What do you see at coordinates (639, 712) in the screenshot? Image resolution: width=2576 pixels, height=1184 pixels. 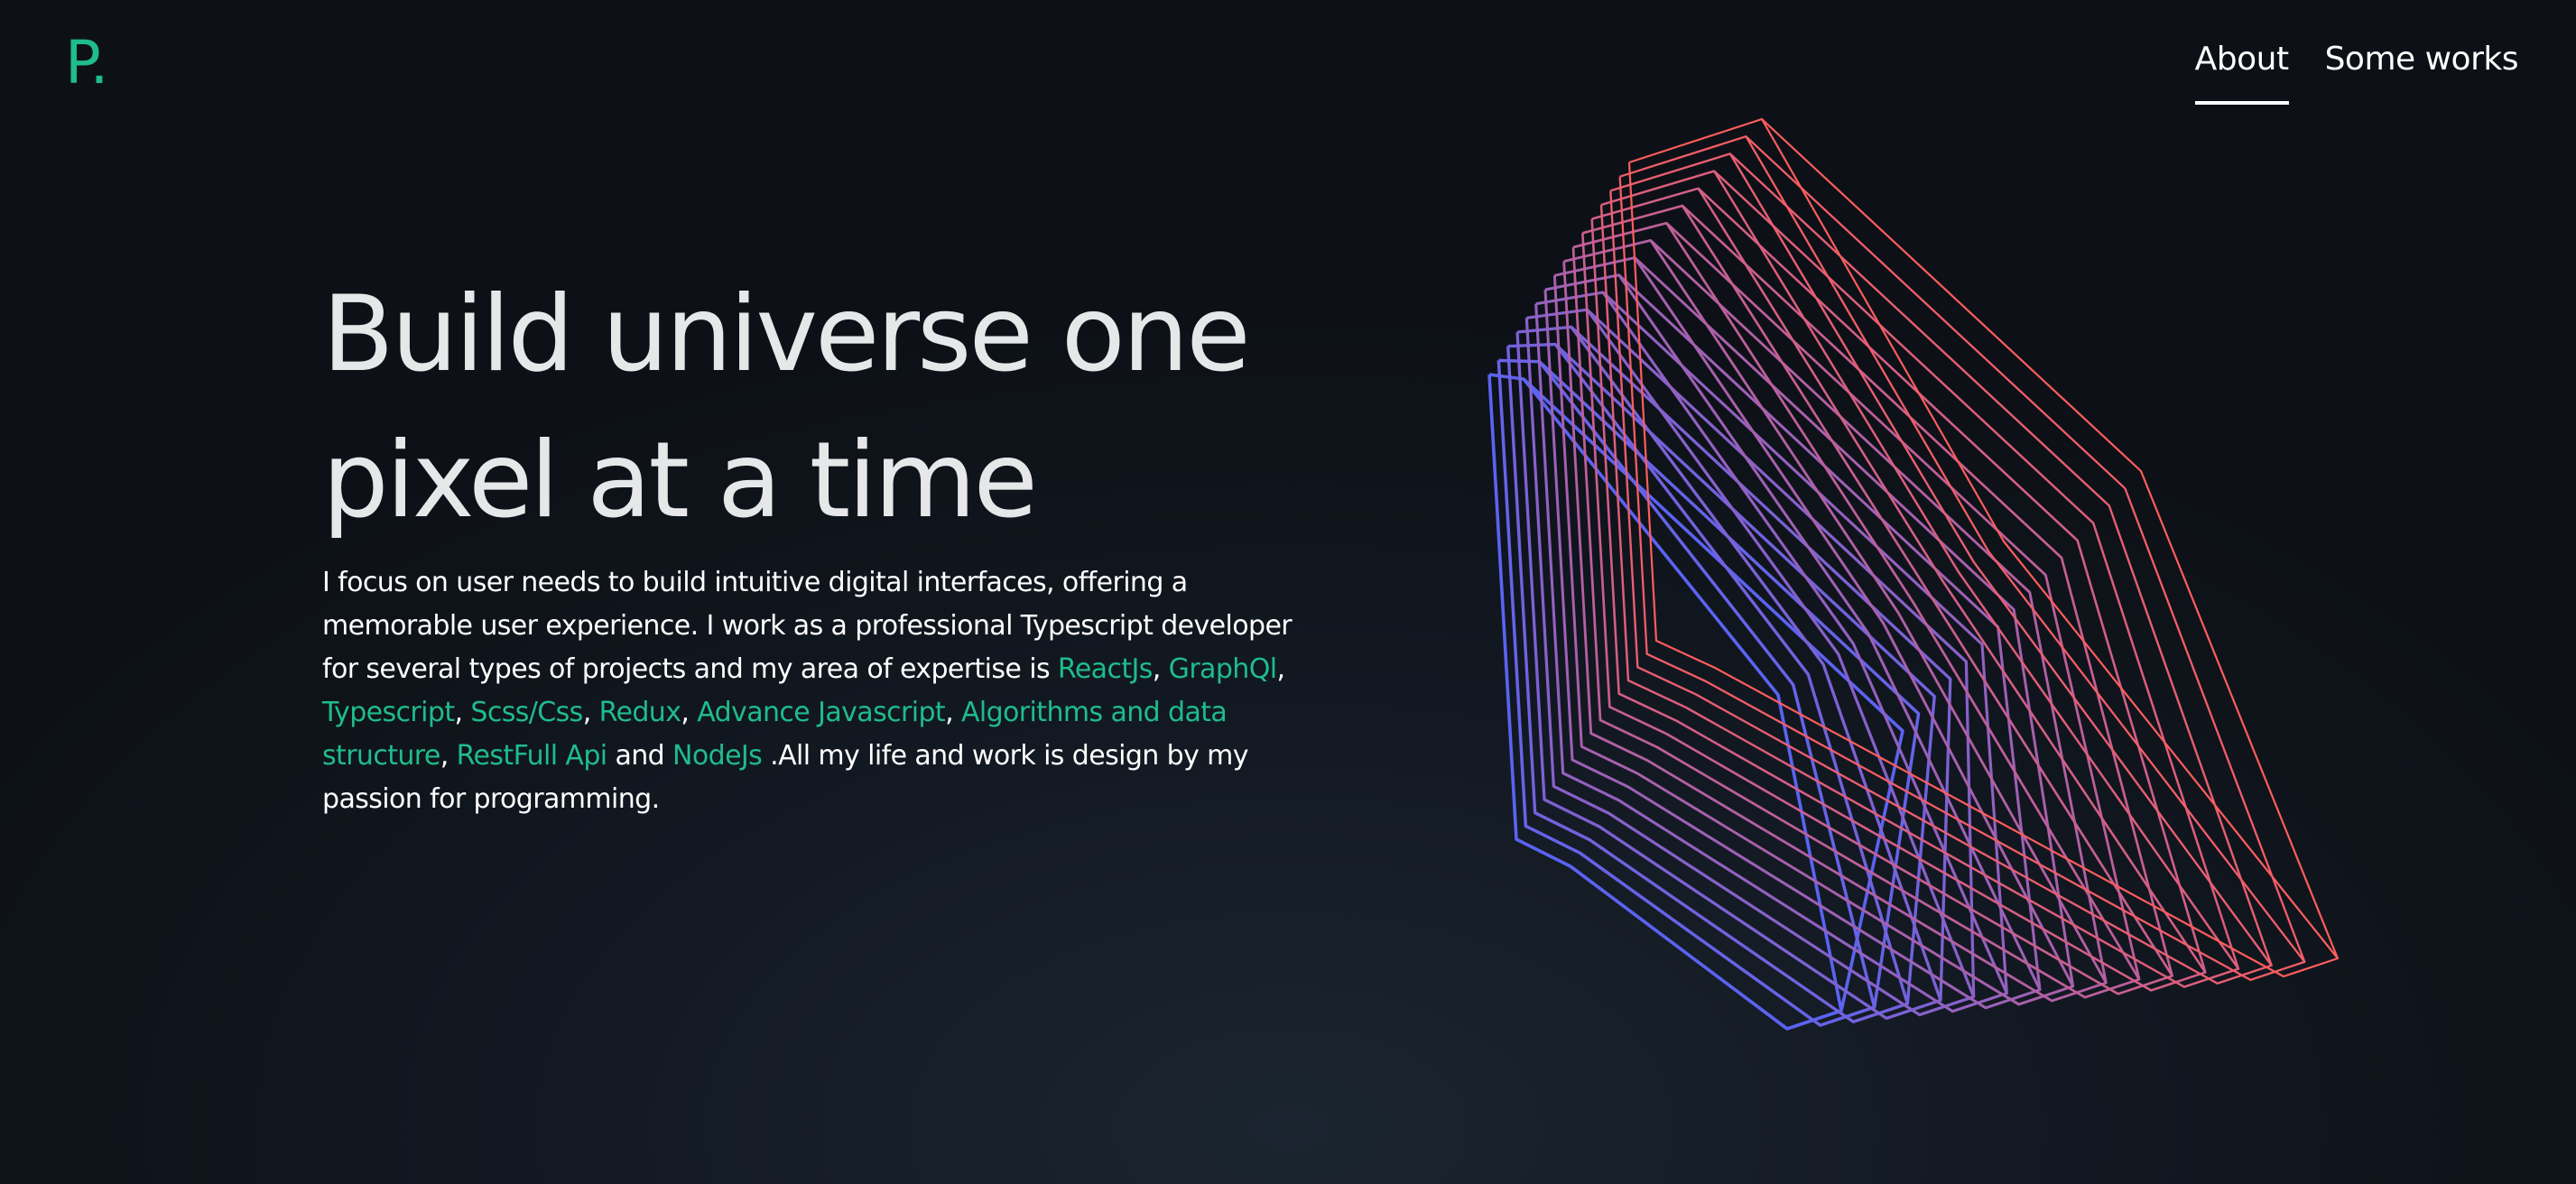 I see `skill-redux: Redux` at bounding box center [639, 712].